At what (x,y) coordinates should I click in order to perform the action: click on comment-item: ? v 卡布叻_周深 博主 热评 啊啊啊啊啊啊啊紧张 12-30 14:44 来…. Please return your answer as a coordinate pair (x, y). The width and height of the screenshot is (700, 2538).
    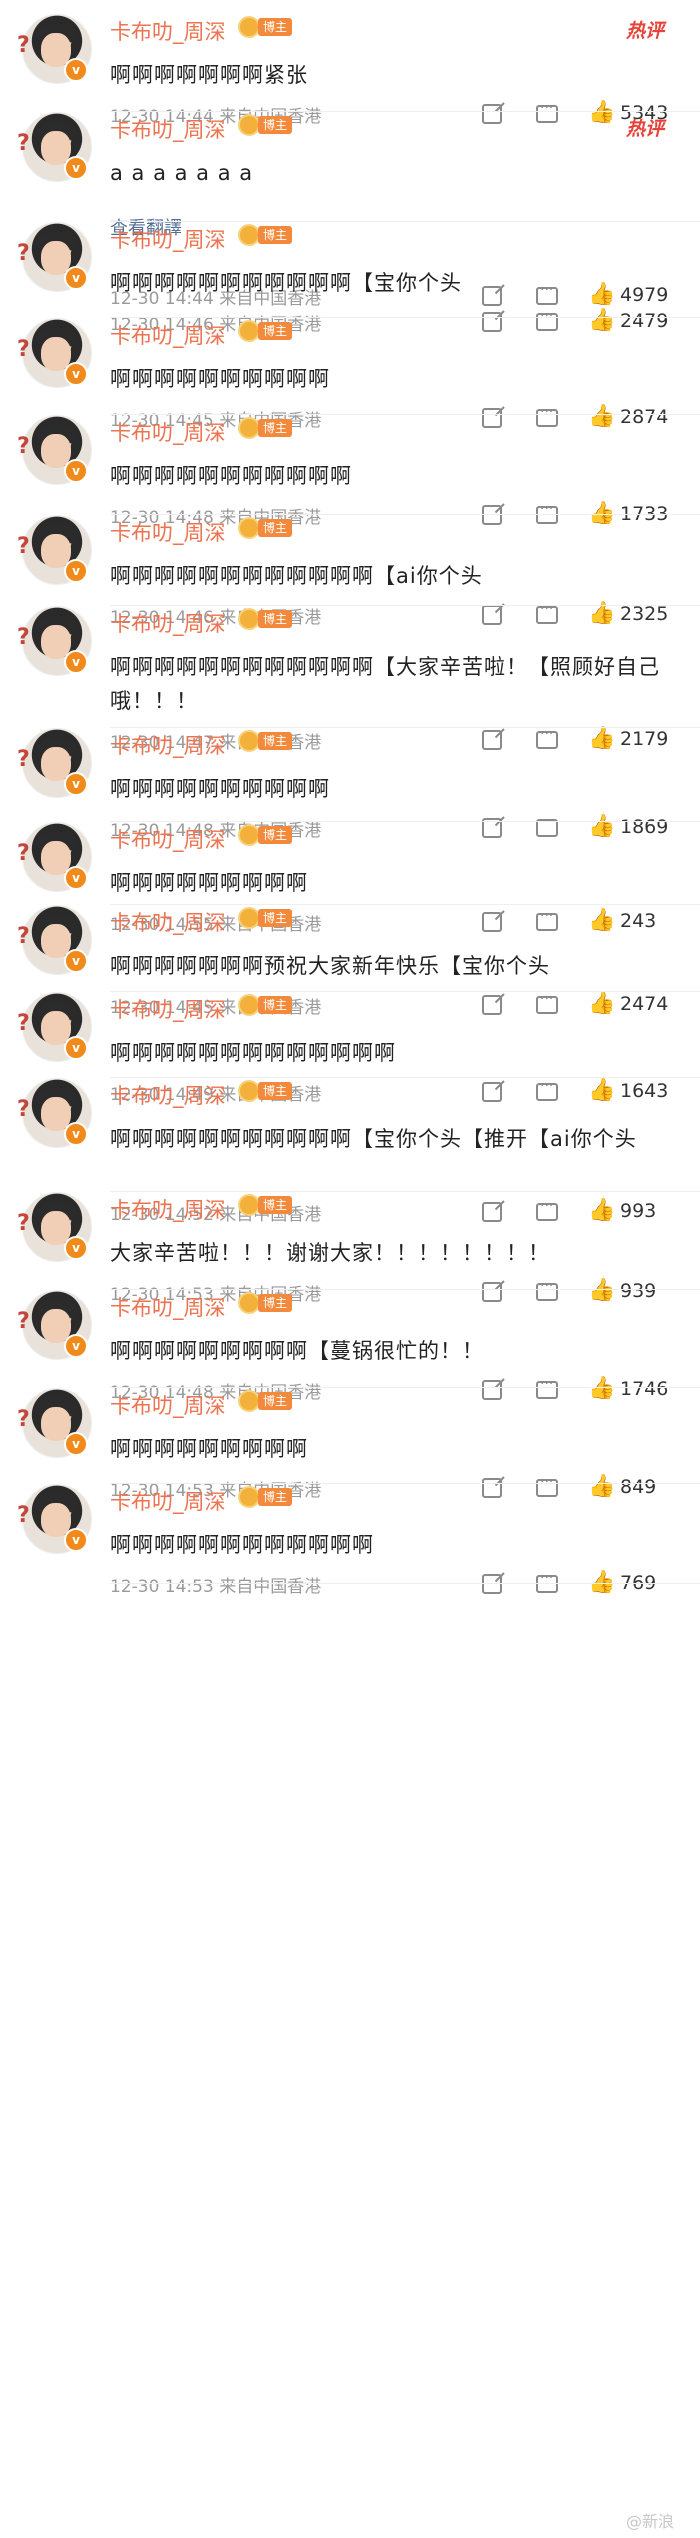
    Looking at the image, I should click on (350, 70).